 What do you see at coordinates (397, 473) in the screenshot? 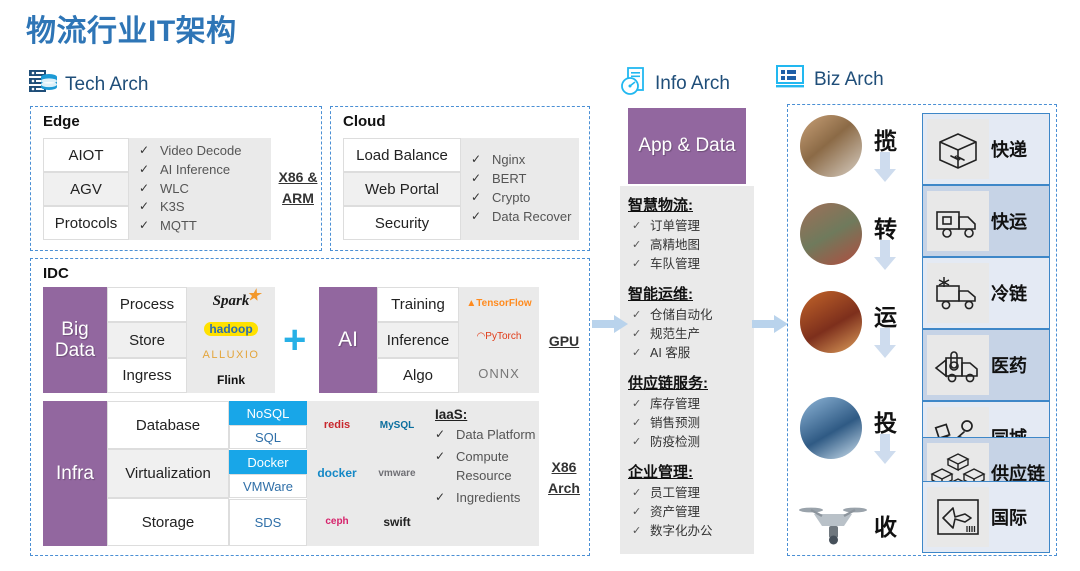
I see `vmware-logo: vmware` at bounding box center [397, 473].